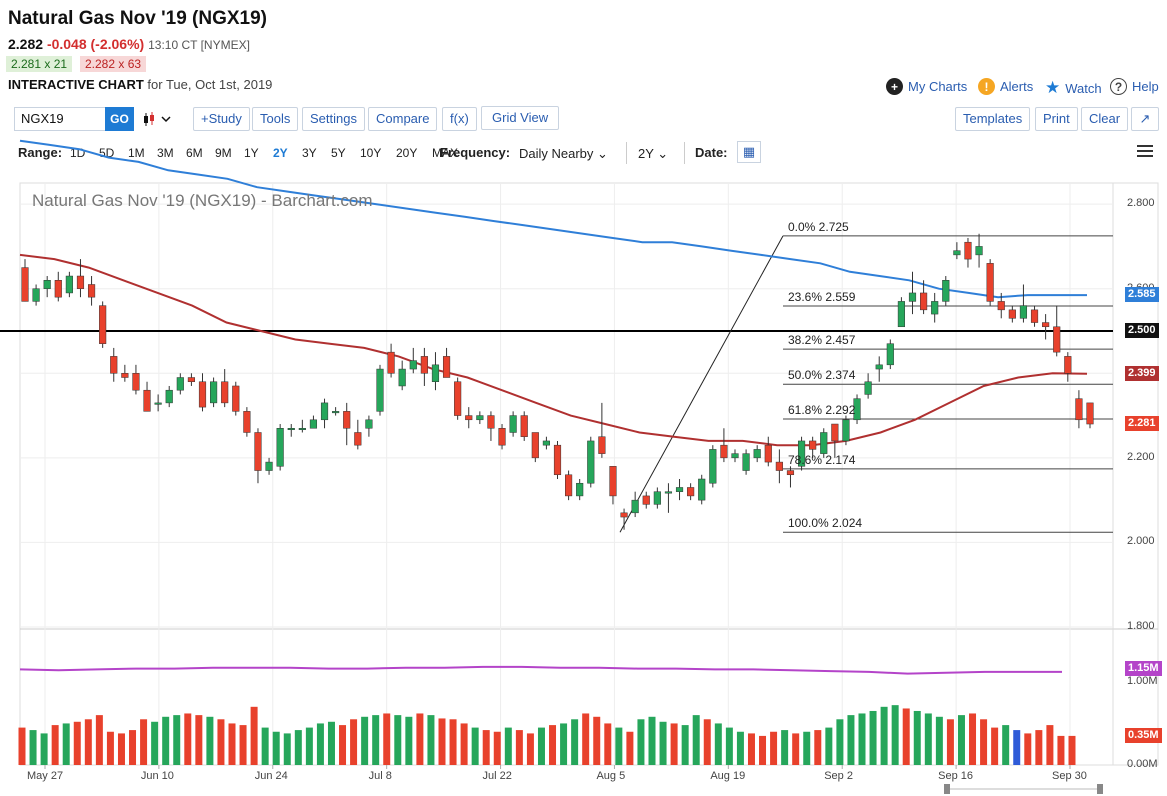 Image resolution: width=1167 pixels, height=796 pixels. What do you see at coordinates (1141, 626) in the screenshot?
I see `y-tick-label: 1.800` at bounding box center [1141, 626].